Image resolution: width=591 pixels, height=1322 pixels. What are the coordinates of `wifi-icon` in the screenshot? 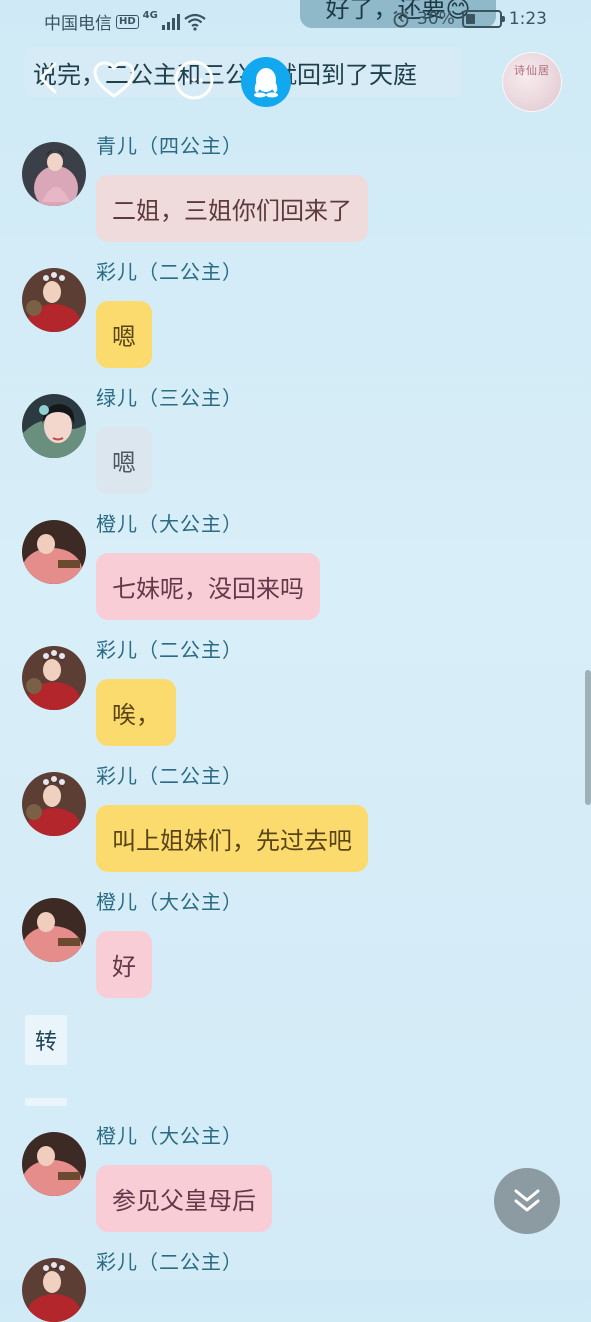 It's located at (195, 22).